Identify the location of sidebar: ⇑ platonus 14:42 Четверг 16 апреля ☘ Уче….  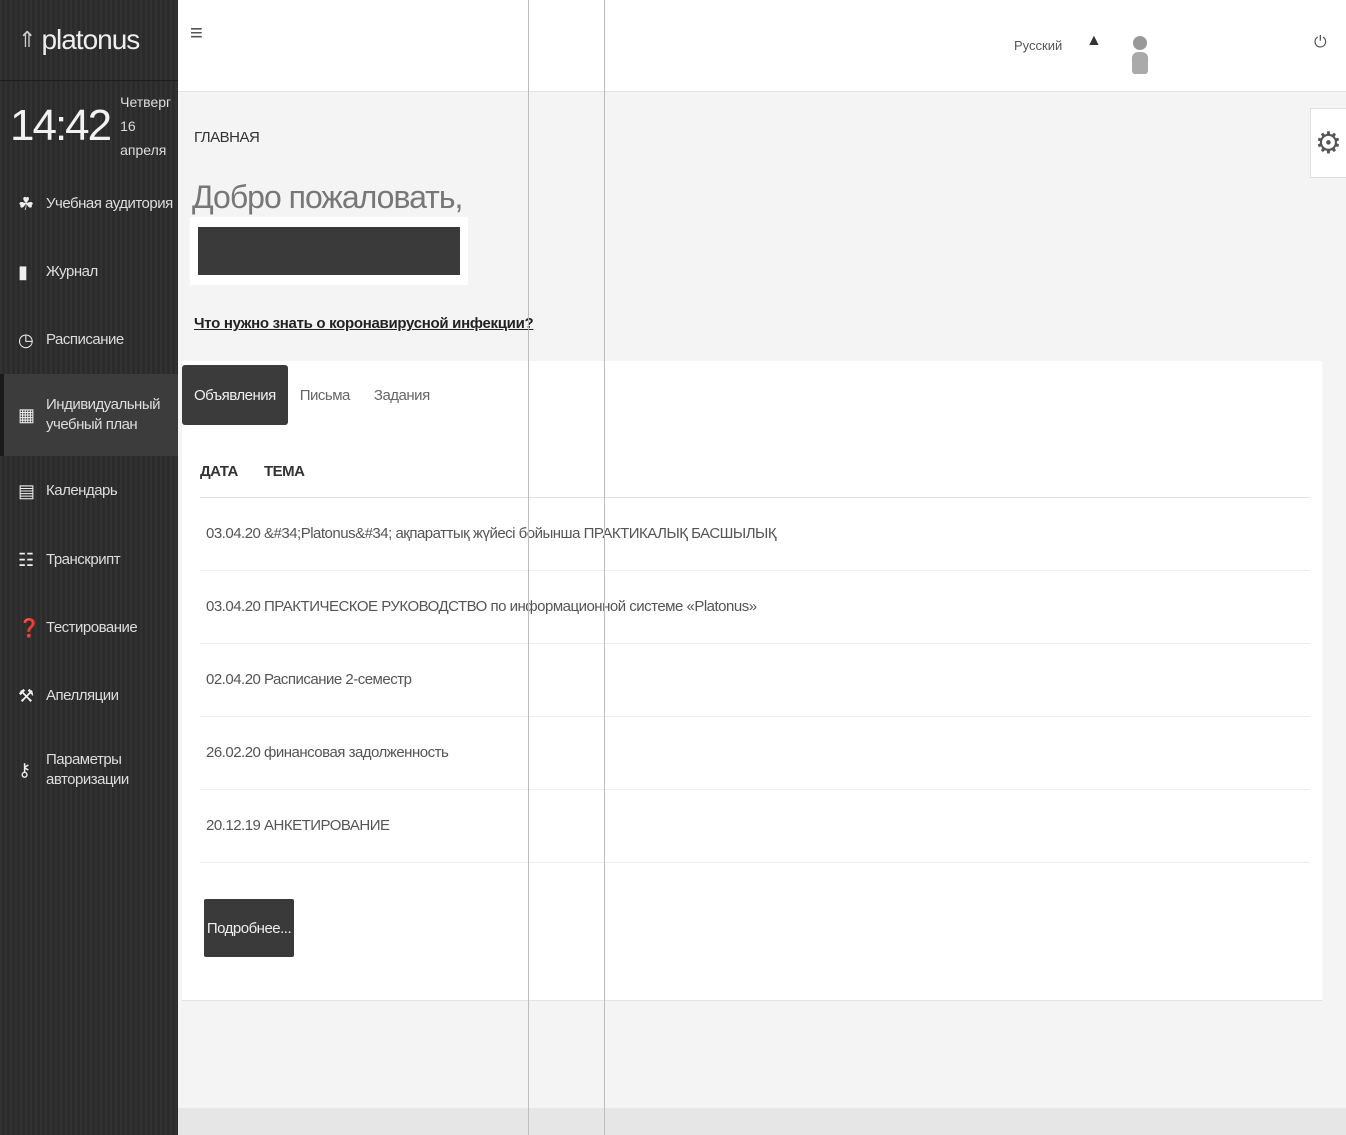
(89, 567).